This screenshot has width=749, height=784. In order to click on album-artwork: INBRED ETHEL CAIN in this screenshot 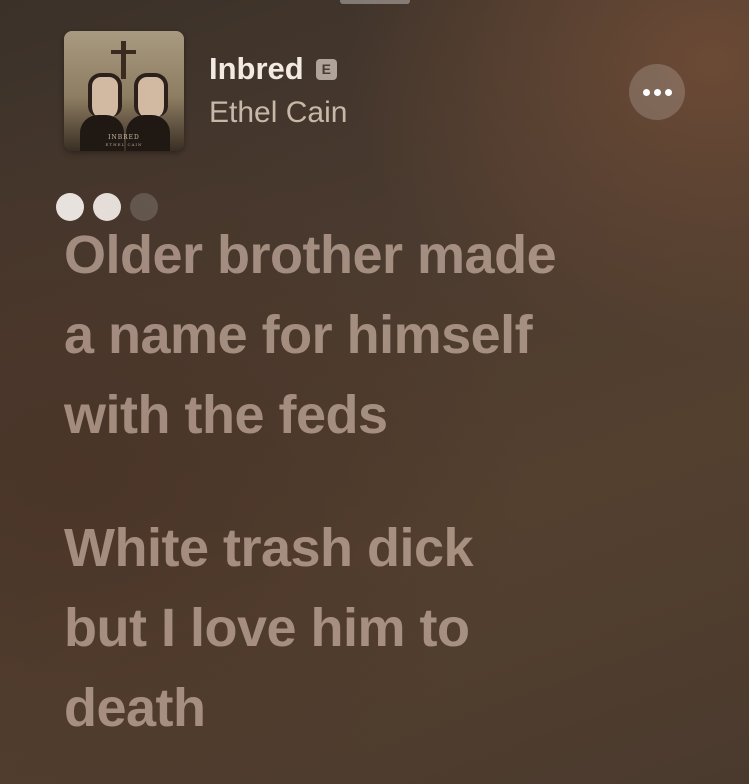, I will do `click(124, 91)`.